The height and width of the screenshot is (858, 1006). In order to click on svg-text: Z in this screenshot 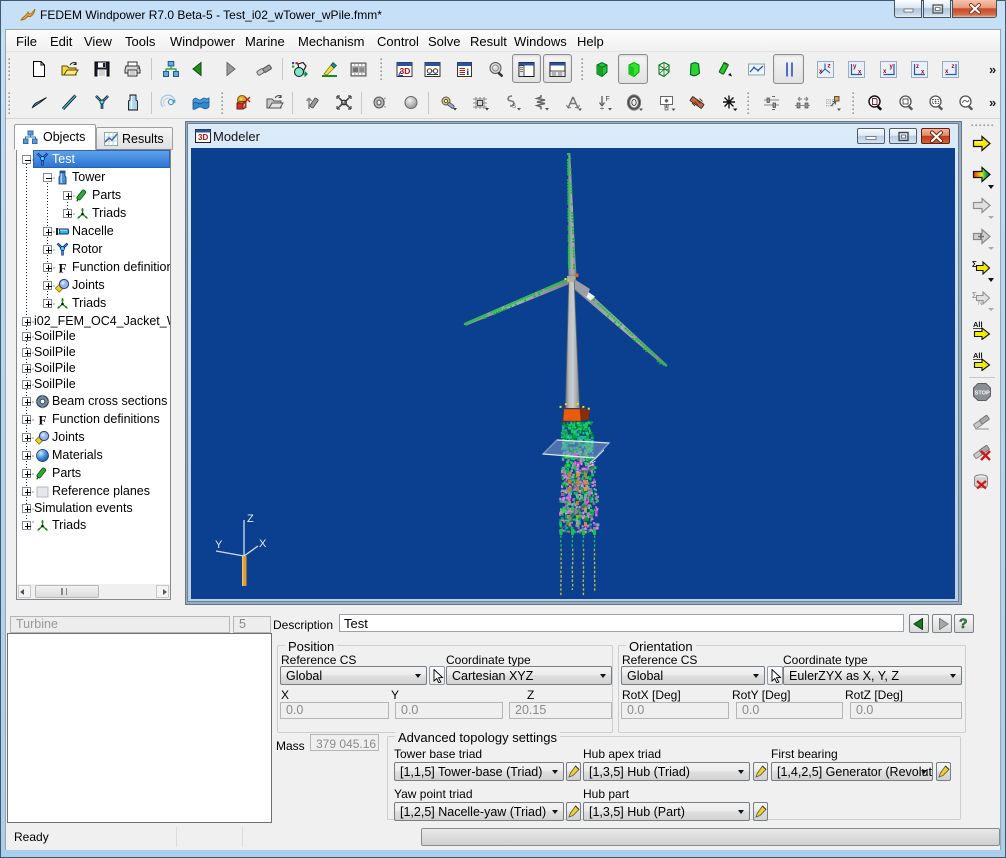, I will do `click(250, 519)`.